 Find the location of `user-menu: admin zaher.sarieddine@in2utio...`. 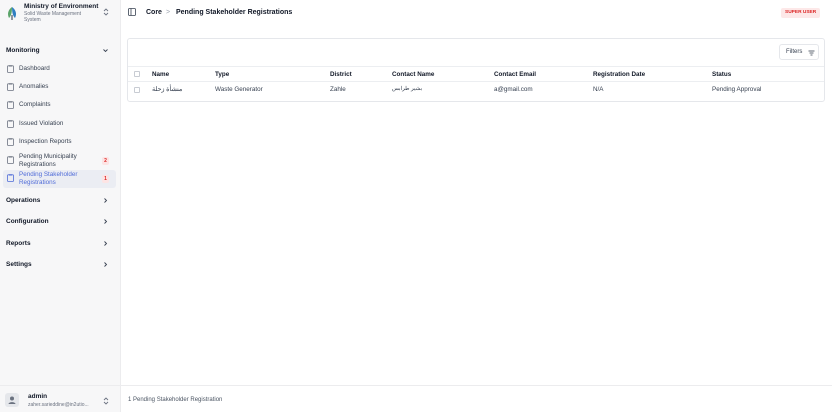

user-menu: admin zaher.sarieddine@in2utio... is located at coordinates (60, 398).